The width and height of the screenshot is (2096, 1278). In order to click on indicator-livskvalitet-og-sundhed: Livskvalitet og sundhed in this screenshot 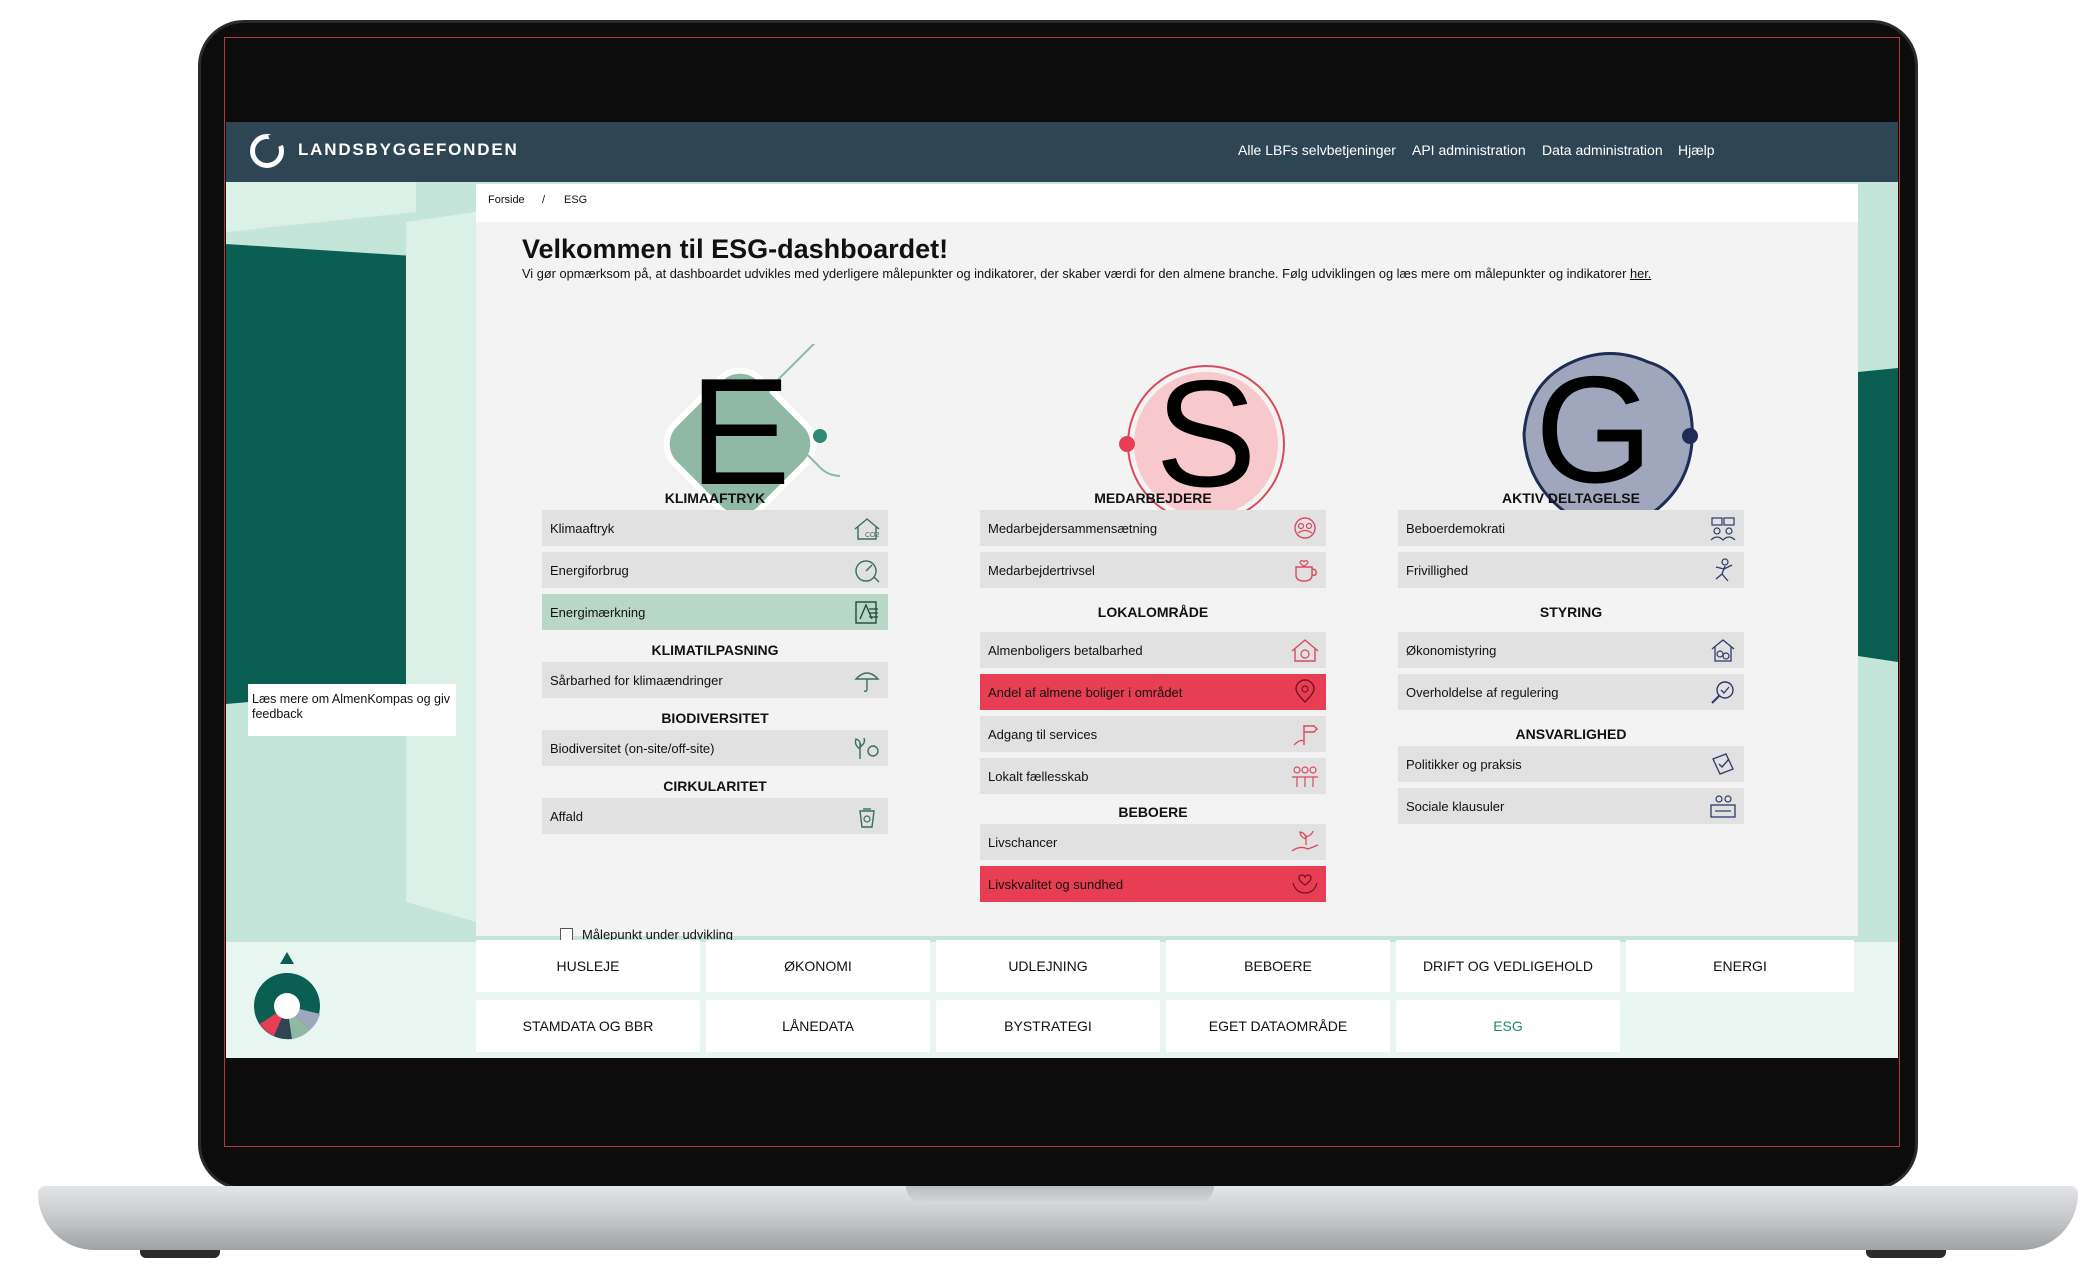, I will do `click(1153, 884)`.